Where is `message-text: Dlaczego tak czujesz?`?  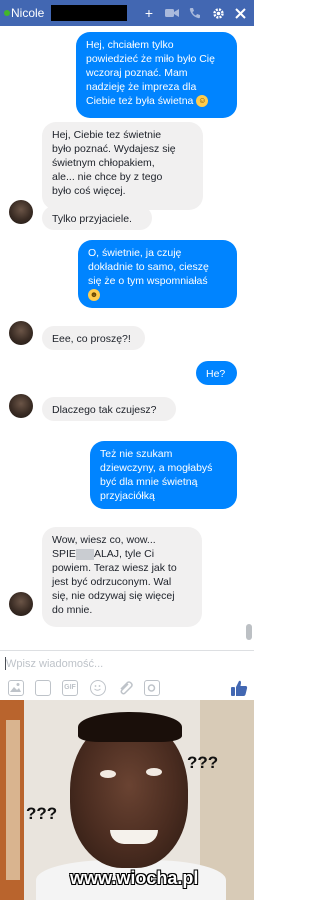 message-text: Dlaczego tak czujesz? is located at coordinates (104, 410).